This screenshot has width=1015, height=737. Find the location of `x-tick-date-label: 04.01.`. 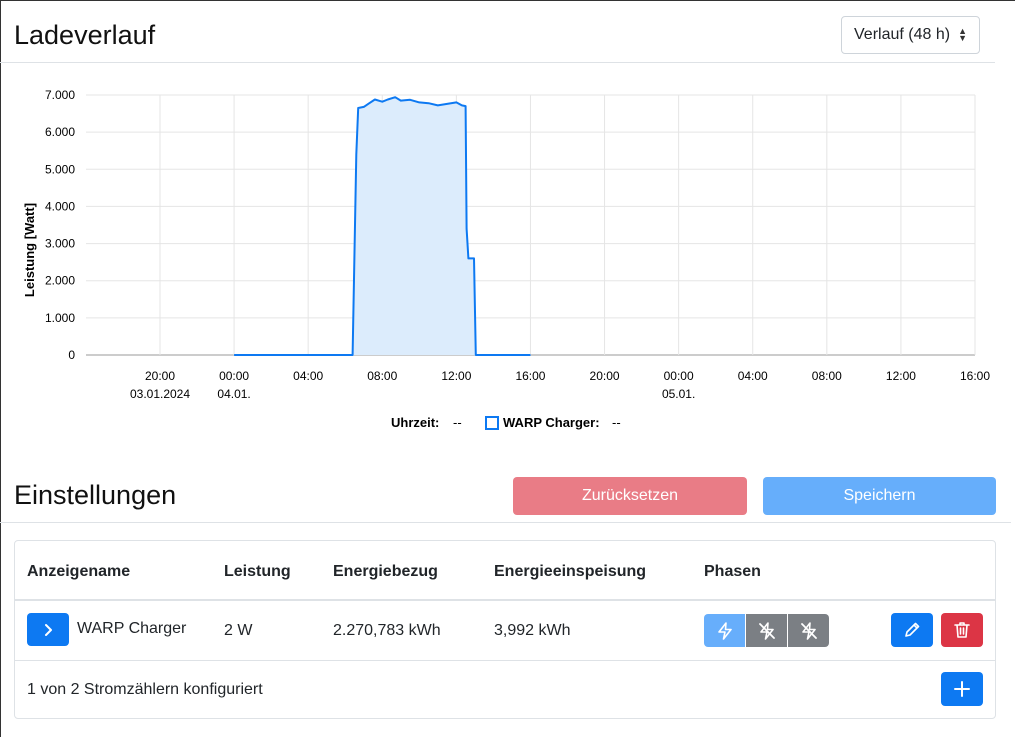

x-tick-date-label: 04.01. is located at coordinates (233, 394).